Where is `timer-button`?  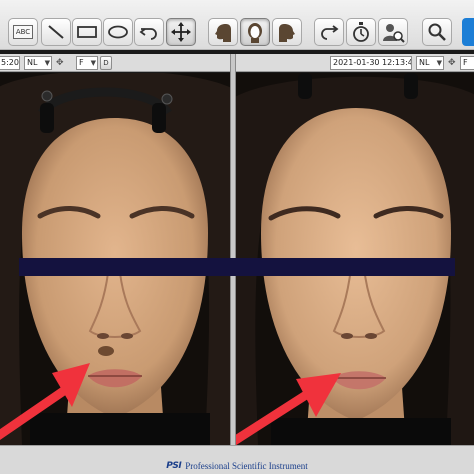
timer-button is located at coordinates (361, 32).